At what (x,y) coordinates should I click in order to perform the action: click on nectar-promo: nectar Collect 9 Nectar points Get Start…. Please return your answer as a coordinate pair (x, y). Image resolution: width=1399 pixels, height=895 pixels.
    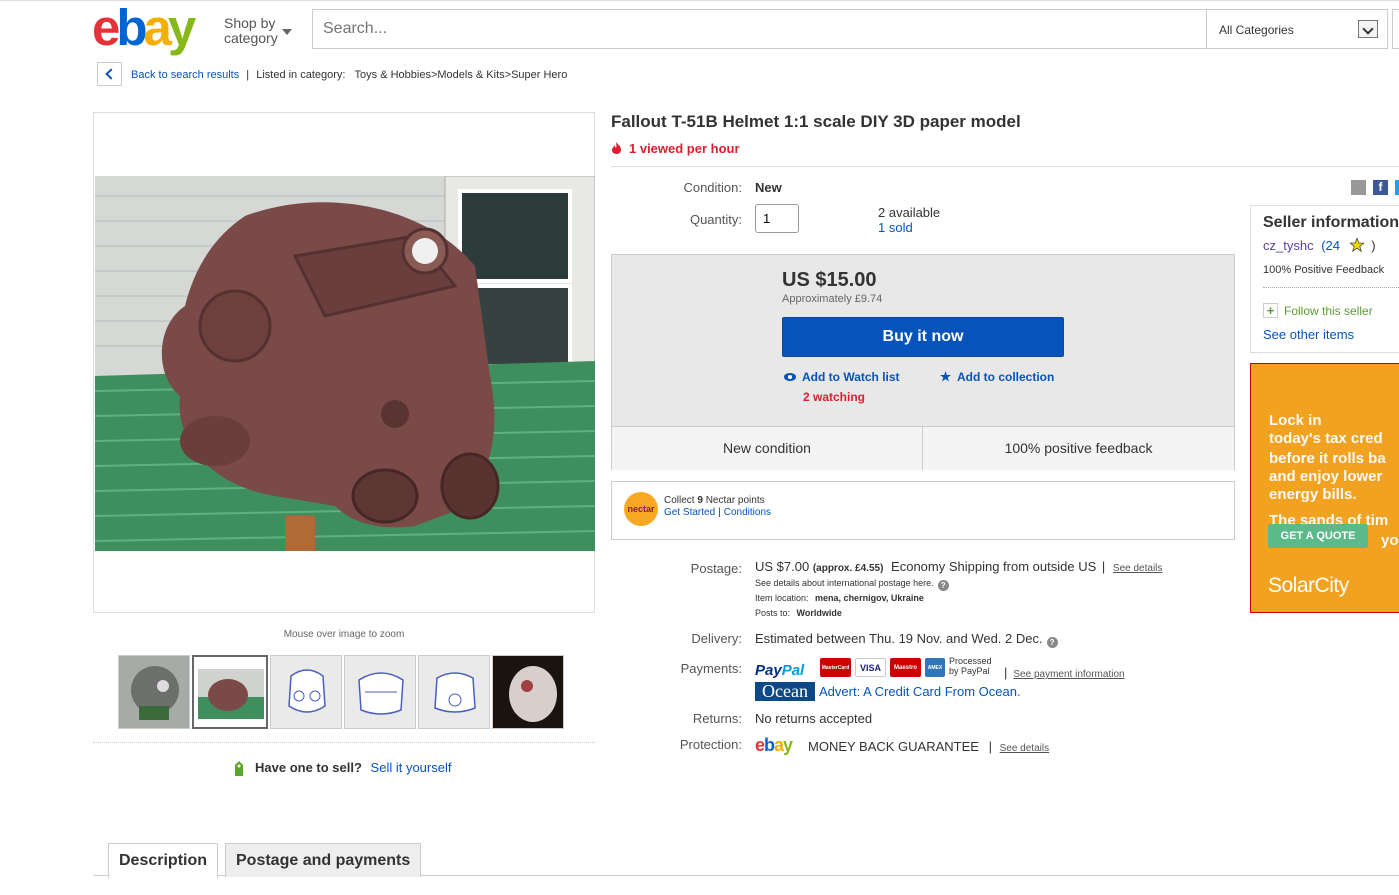
    Looking at the image, I should click on (923, 510).